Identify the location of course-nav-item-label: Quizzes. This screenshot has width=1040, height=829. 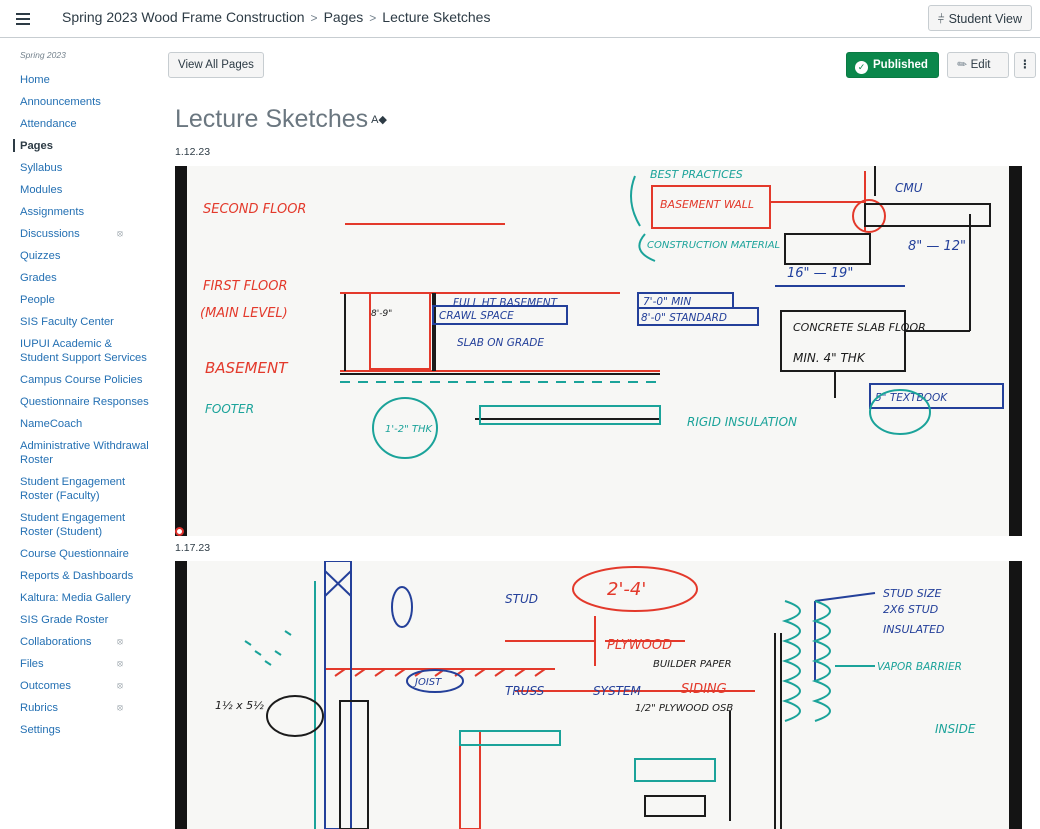
(40, 255).